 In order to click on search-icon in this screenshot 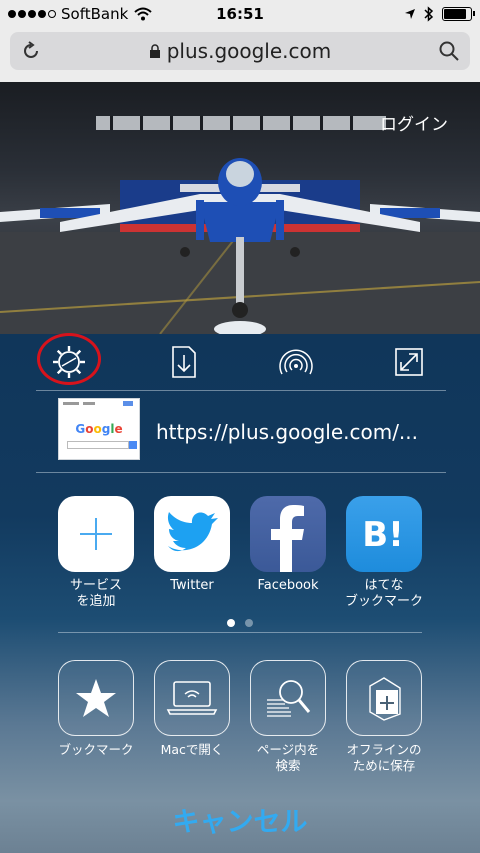, I will do `click(449, 51)`.